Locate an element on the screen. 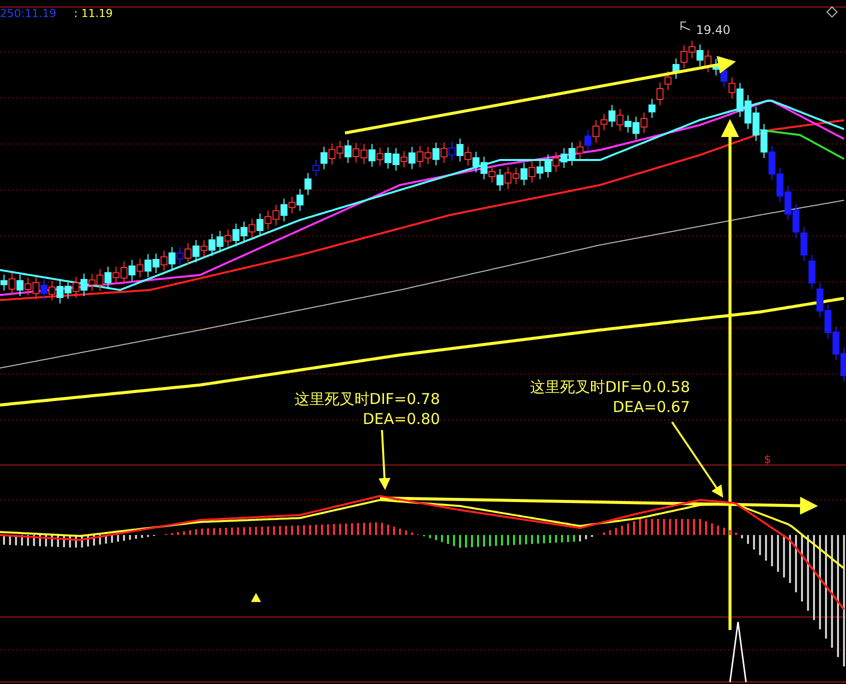 This screenshot has width=846, height=684. diamond-icon is located at coordinates (832, 12).